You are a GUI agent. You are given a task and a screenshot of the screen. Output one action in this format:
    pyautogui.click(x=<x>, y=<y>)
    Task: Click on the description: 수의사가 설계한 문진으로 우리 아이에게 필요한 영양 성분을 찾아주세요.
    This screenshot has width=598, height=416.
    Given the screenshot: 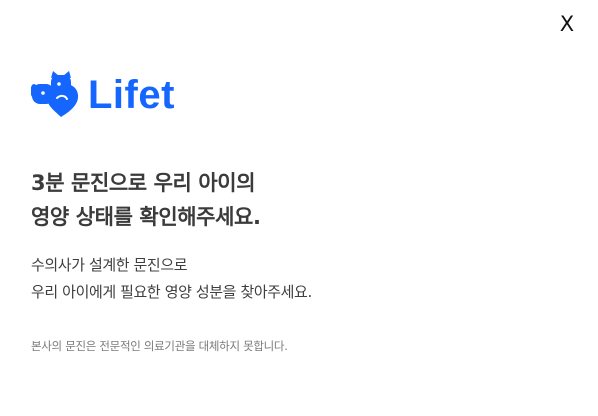 What is the action you would take?
    pyautogui.click(x=171, y=279)
    